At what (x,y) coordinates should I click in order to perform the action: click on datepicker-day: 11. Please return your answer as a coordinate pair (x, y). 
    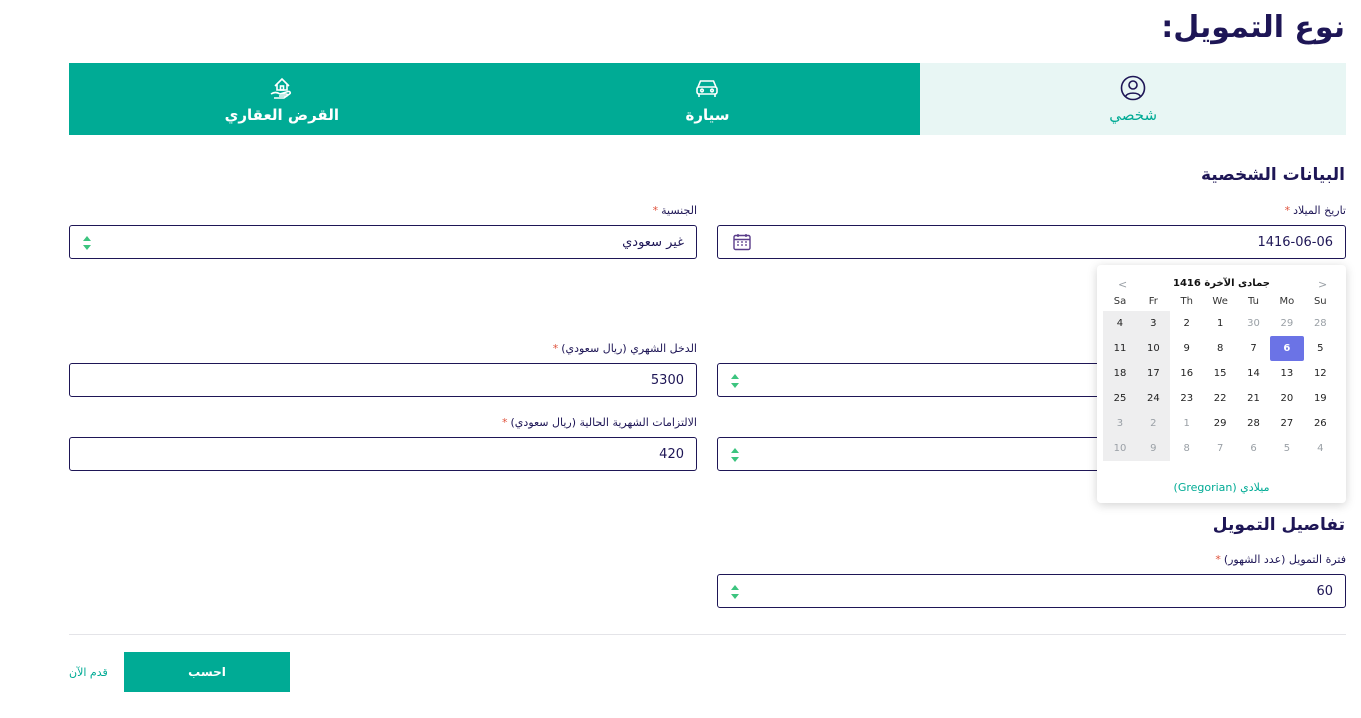
    Looking at the image, I should click on (1120, 348).